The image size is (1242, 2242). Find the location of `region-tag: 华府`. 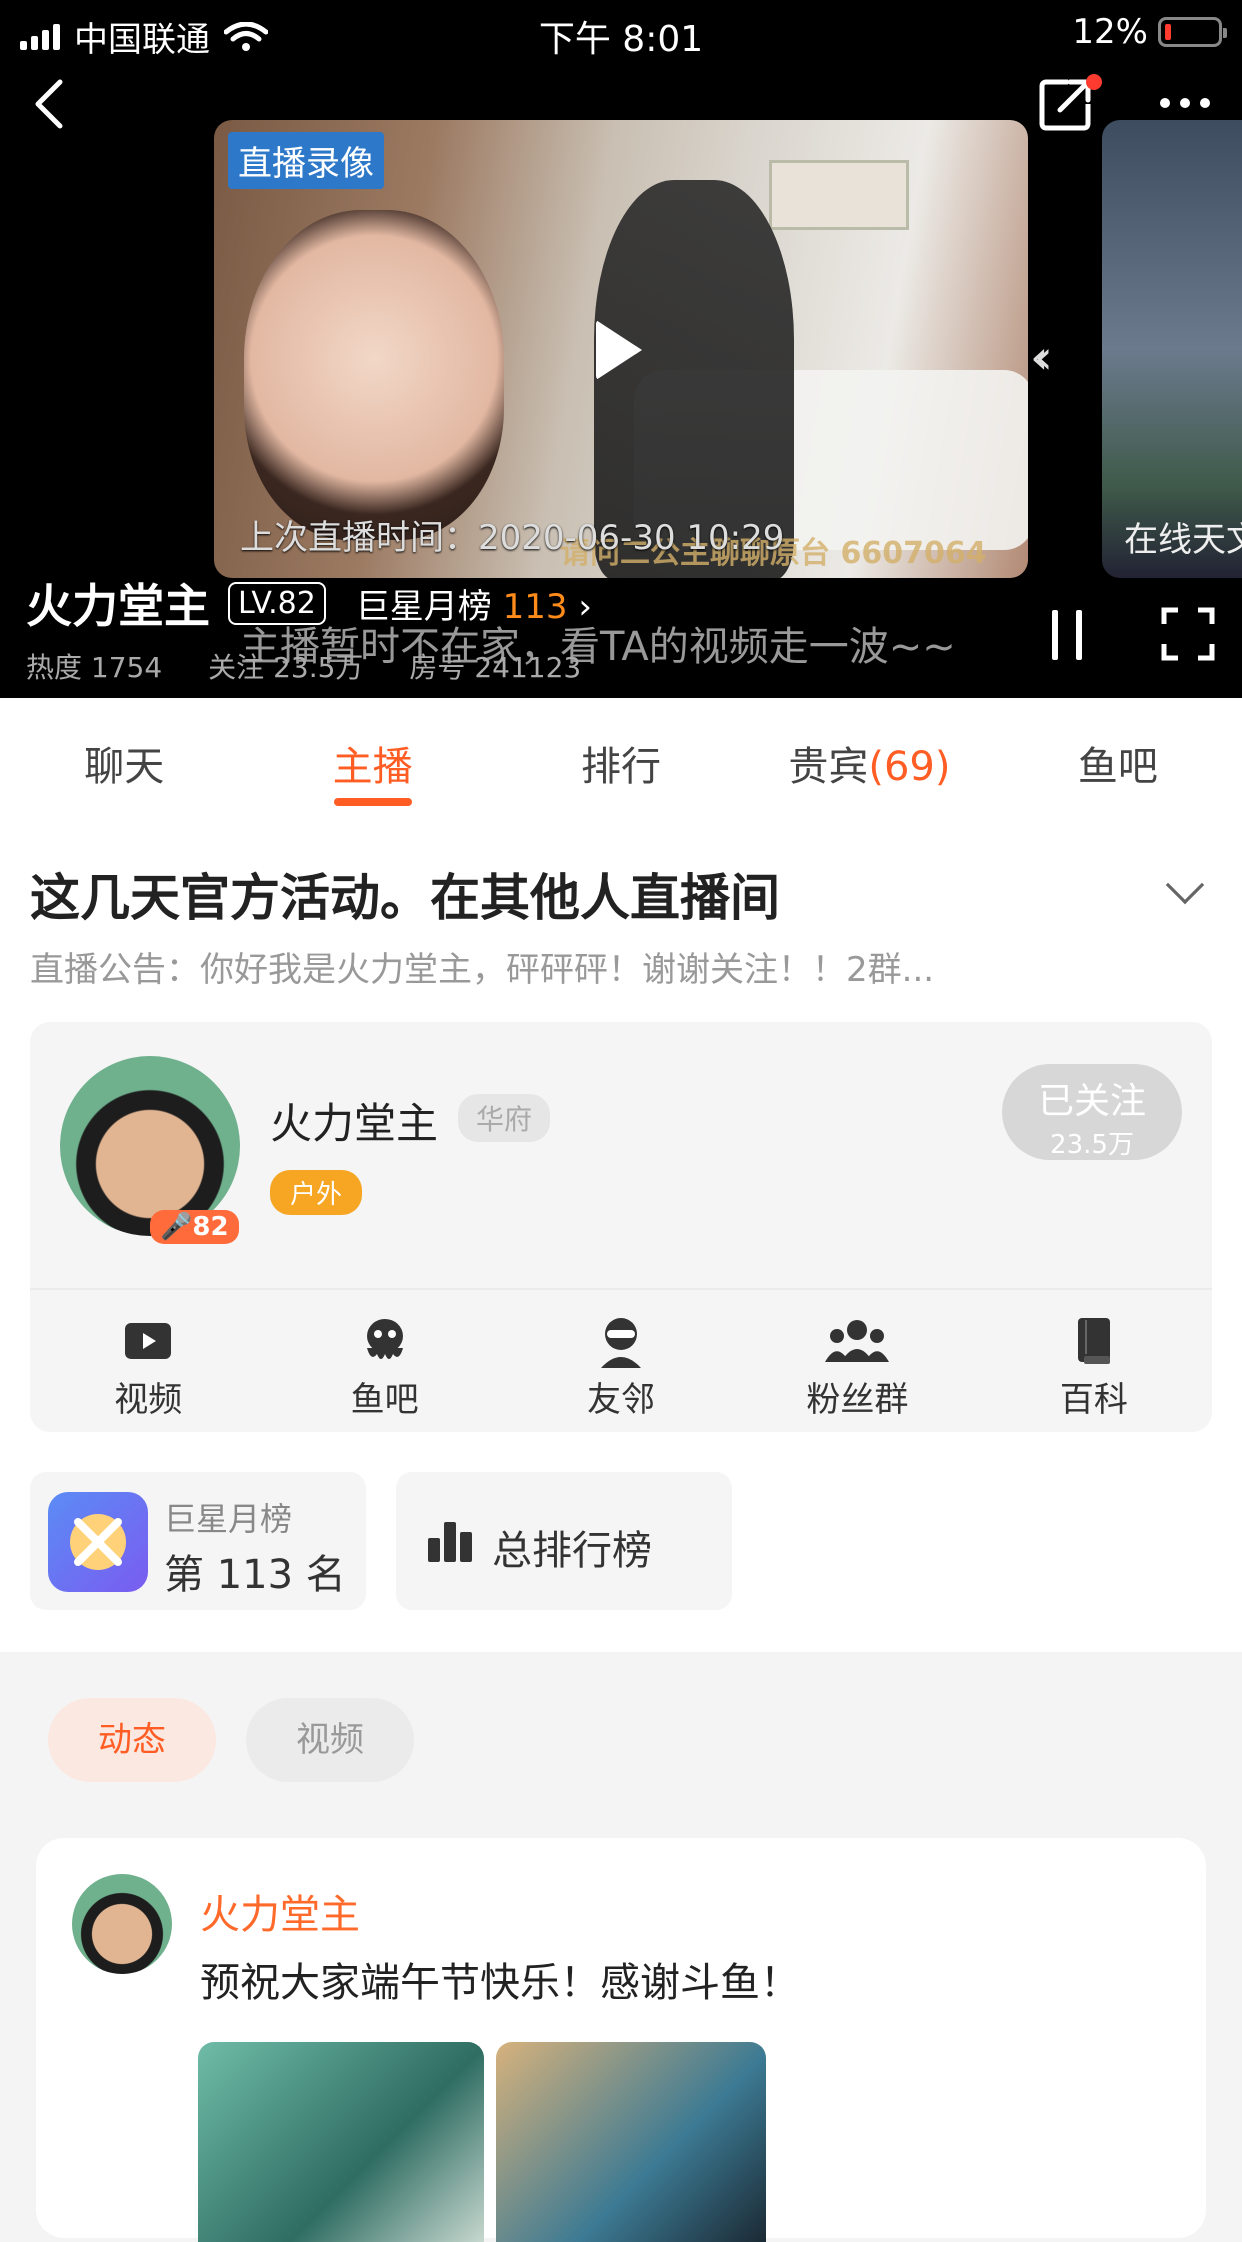

region-tag: 华府 is located at coordinates (504, 1118).